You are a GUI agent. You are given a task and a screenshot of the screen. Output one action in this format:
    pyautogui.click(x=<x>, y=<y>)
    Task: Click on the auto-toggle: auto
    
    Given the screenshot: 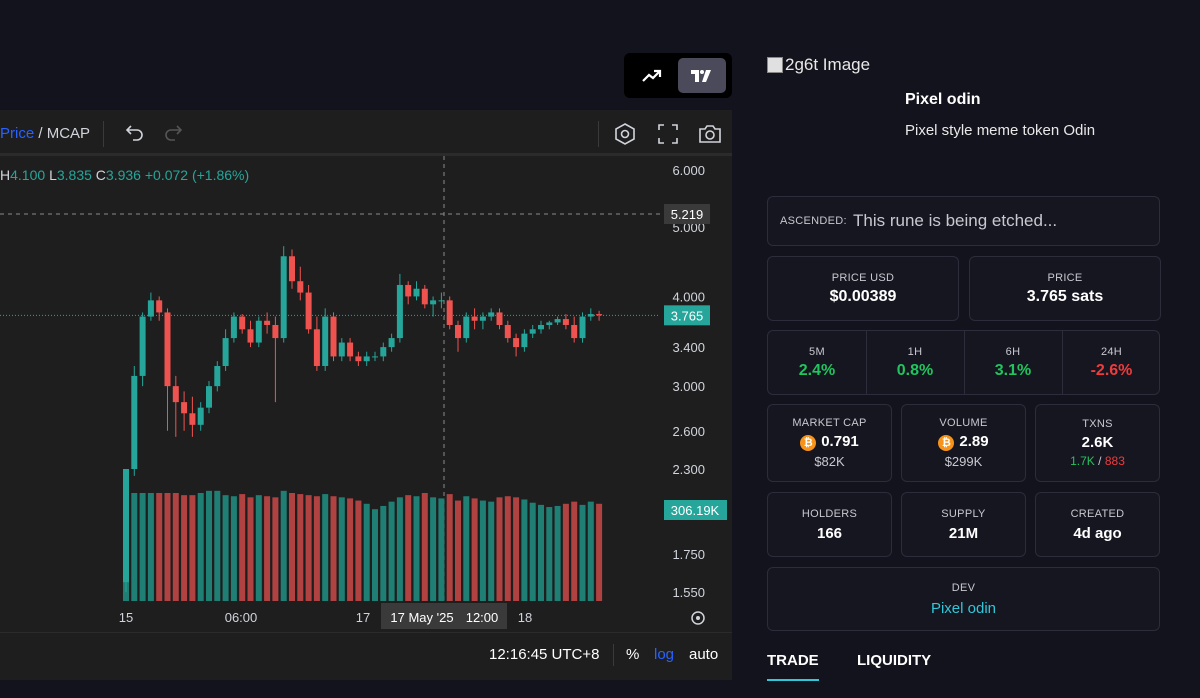 What is the action you would take?
    pyautogui.click(x=703, y=654)
    